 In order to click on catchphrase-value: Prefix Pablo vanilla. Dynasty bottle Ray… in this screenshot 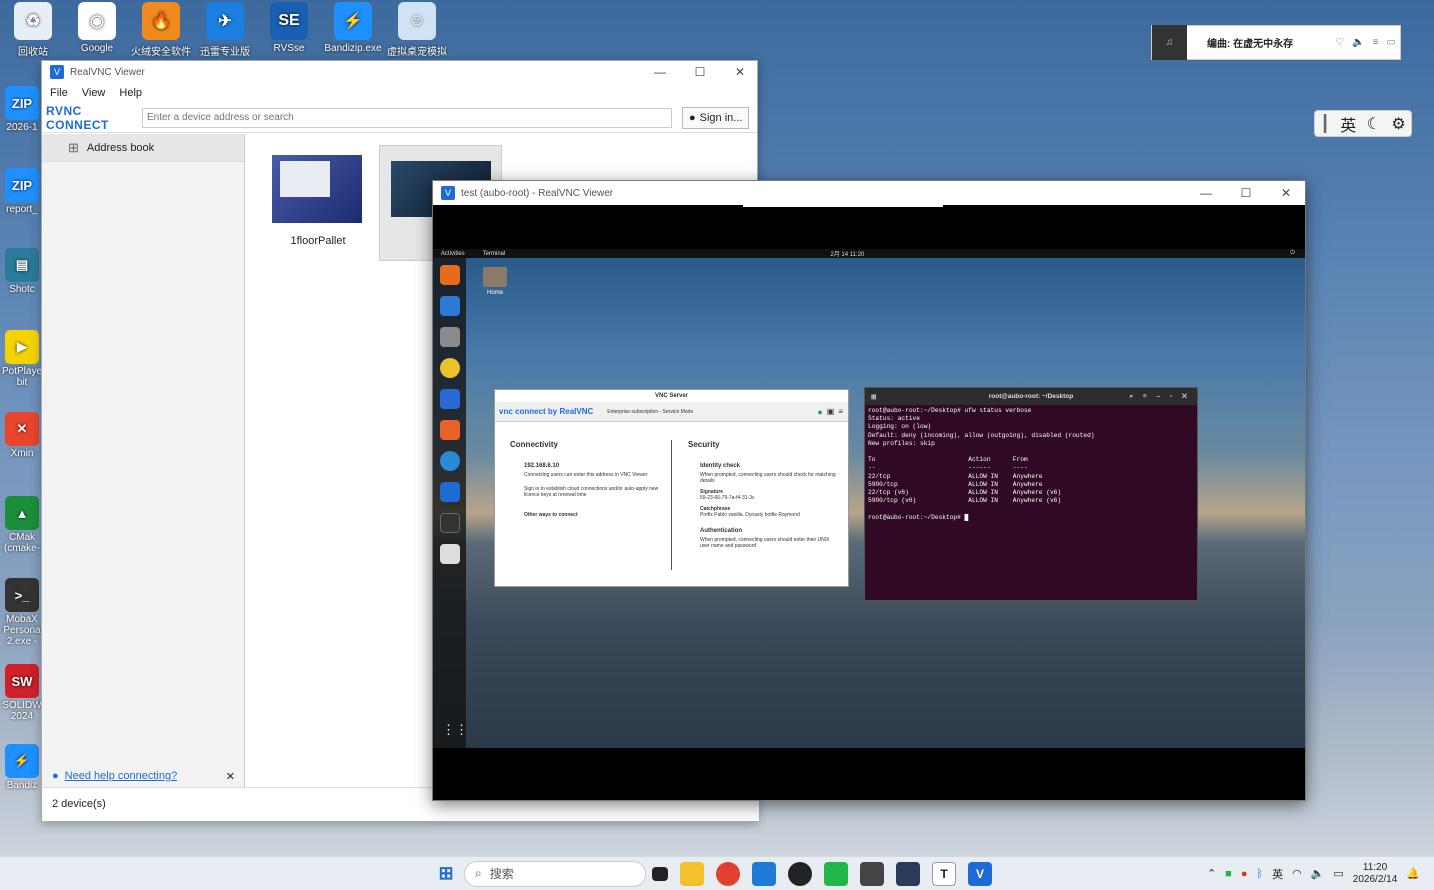, I will do `click(750, 515)`.